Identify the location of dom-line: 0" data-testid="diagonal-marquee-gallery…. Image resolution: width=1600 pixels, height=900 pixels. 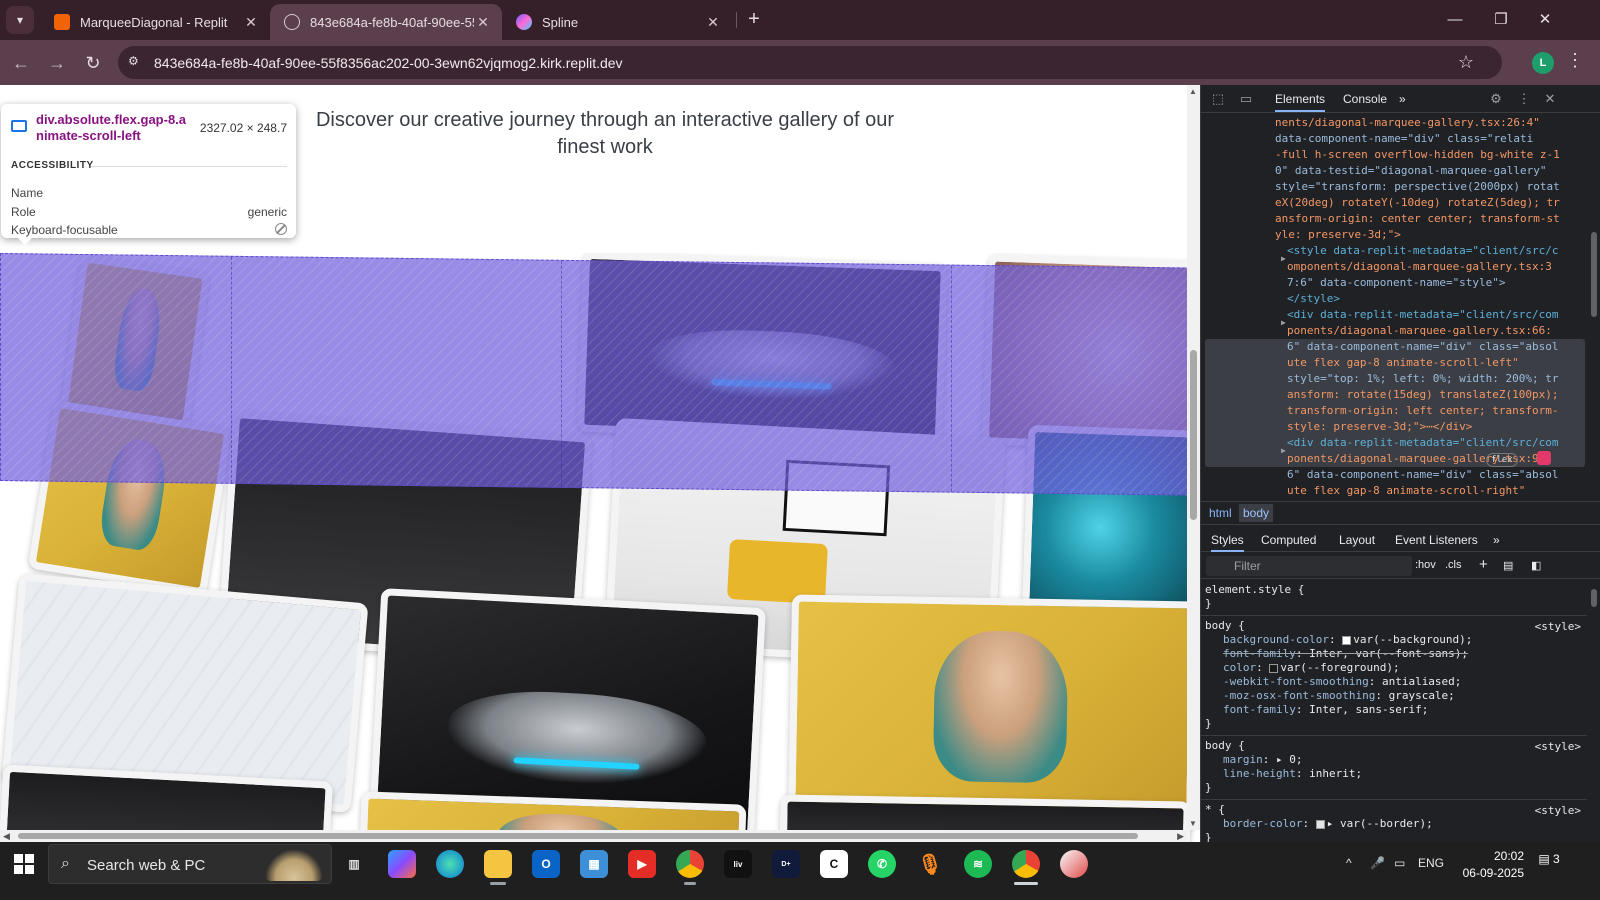
(1411, 171).